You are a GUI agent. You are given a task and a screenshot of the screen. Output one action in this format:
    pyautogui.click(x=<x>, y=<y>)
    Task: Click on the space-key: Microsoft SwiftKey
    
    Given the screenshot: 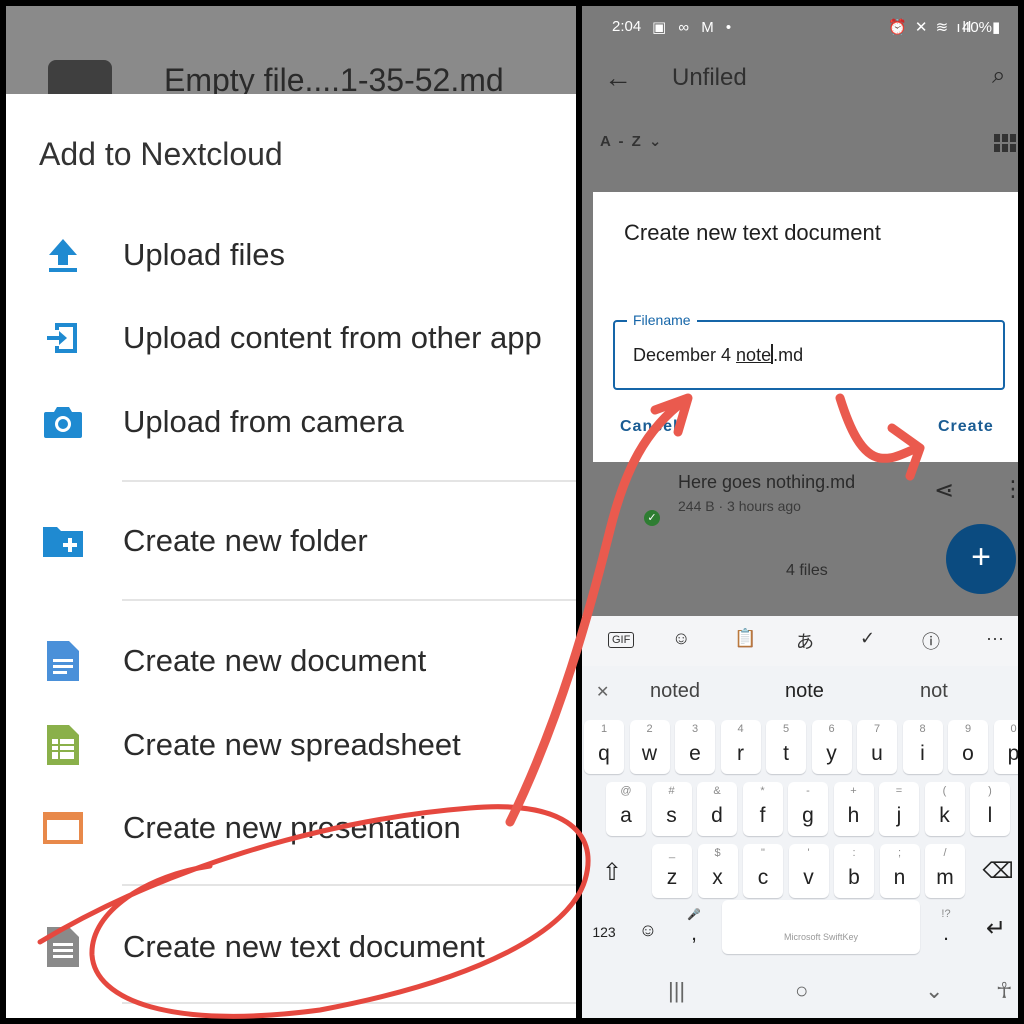 What is the action you would take?
    pyautogui.click(x=821, y=927)
    